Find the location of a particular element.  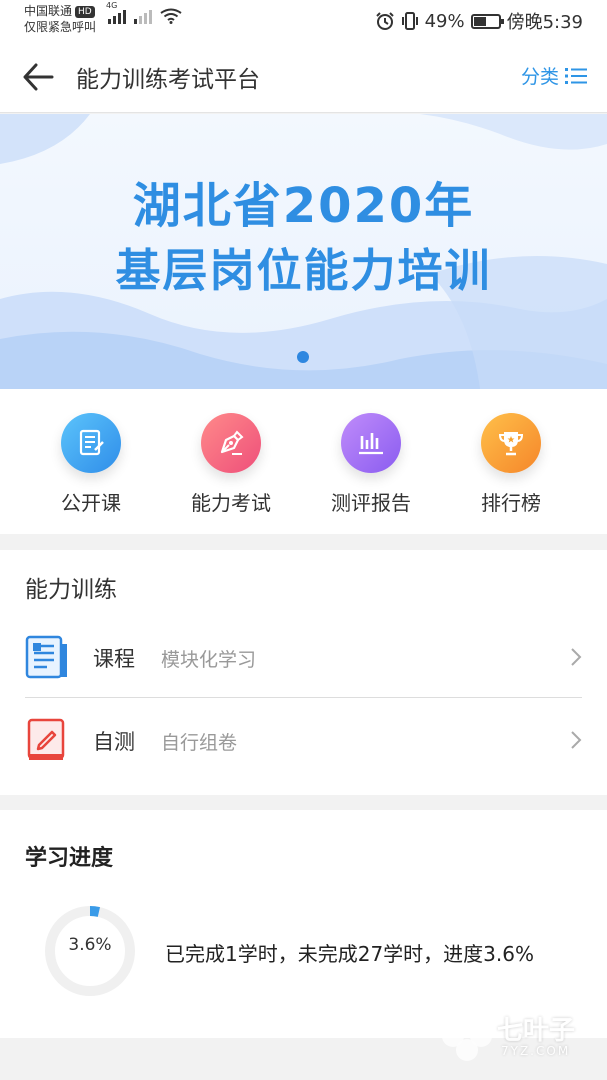

progress-ring-label: 3.6% is located at coordinates (90, 945).